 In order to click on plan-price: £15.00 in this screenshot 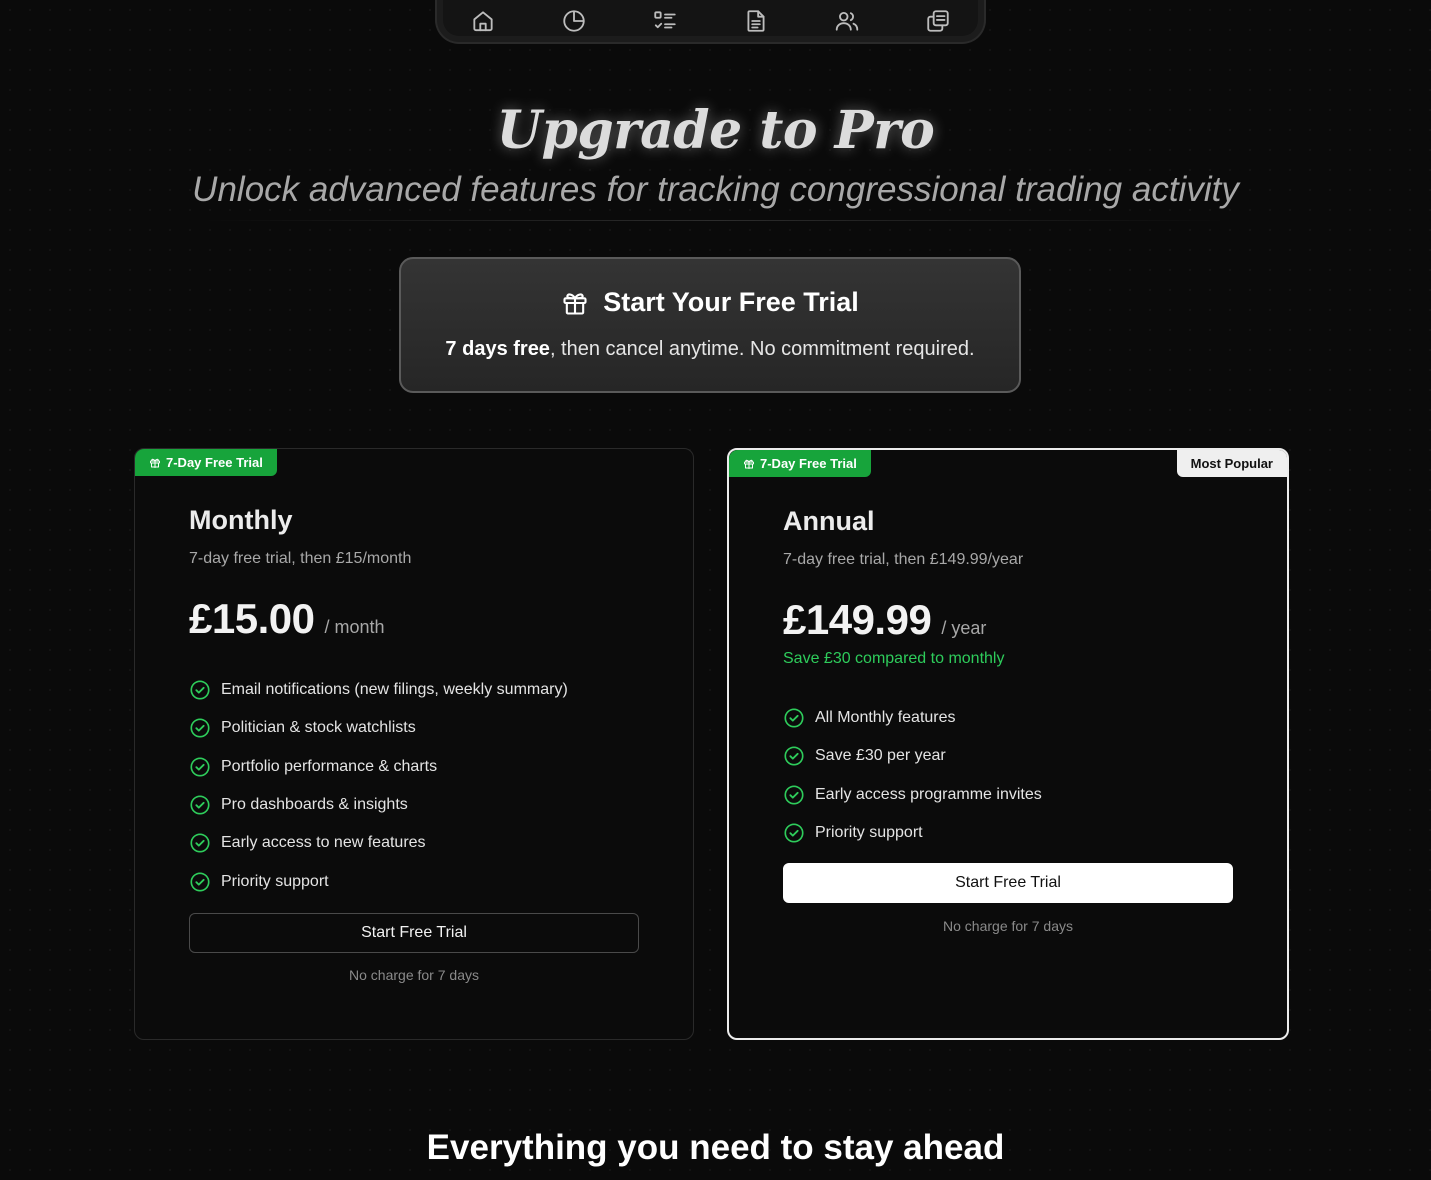, I will do `click(252, 618)`.